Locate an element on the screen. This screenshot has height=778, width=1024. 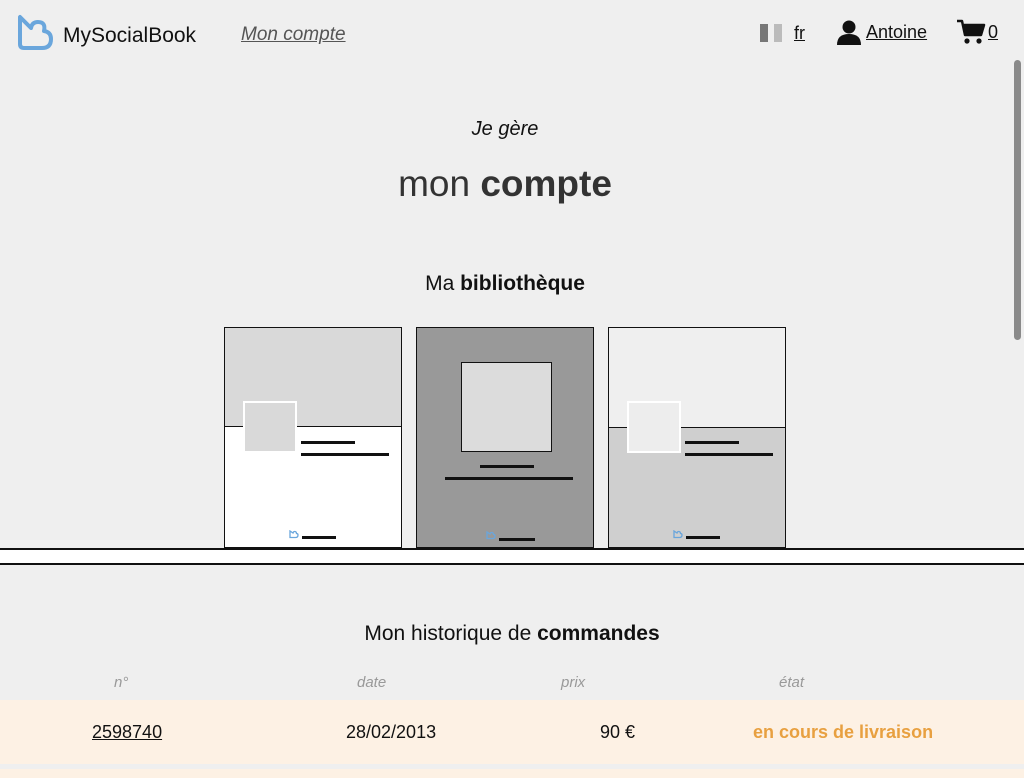
header: MySocialBook Mon compte fr Antoine 0 is located at coordinates (512, 35).